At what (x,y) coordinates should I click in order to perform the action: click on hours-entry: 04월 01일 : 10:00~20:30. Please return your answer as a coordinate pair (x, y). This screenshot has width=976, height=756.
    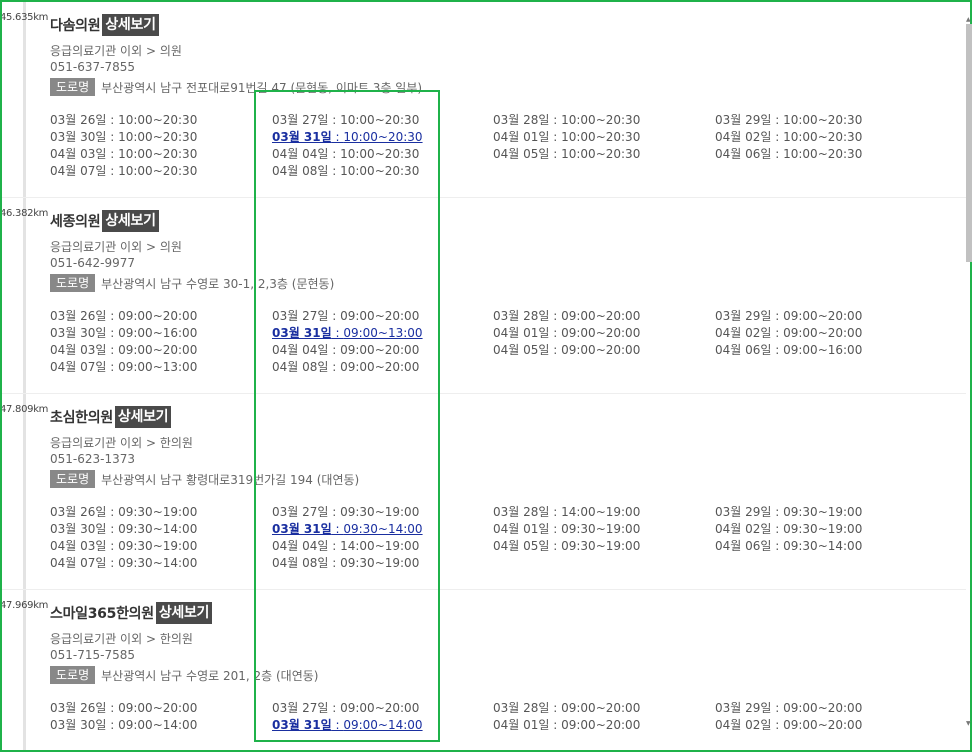
    Looking at the image, I should click on (567, 137).